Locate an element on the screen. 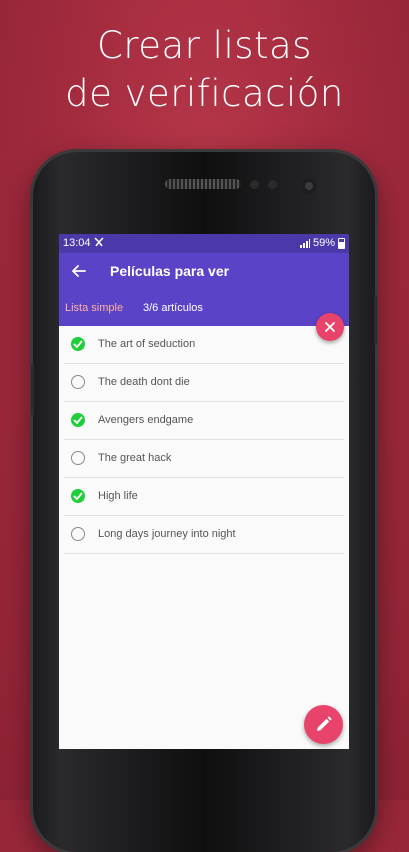  status-right: 59% is located at coordinates (322, 243).